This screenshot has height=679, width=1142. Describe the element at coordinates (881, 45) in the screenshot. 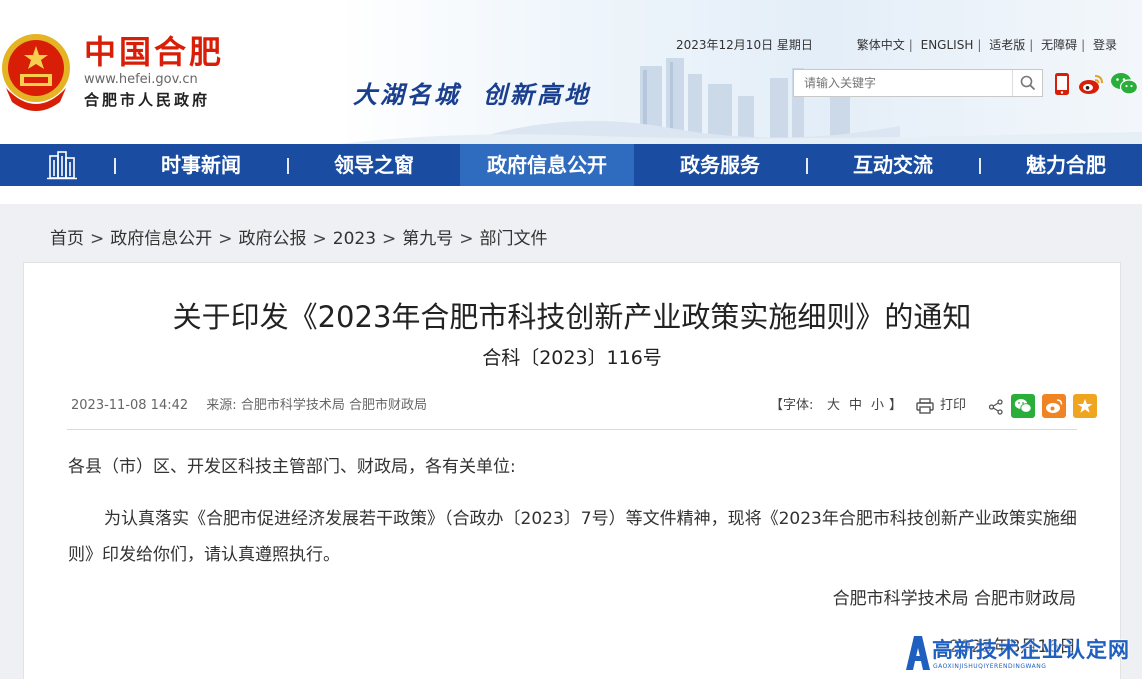

I see `link-traditional-chinese: 繁体中文` at that location.